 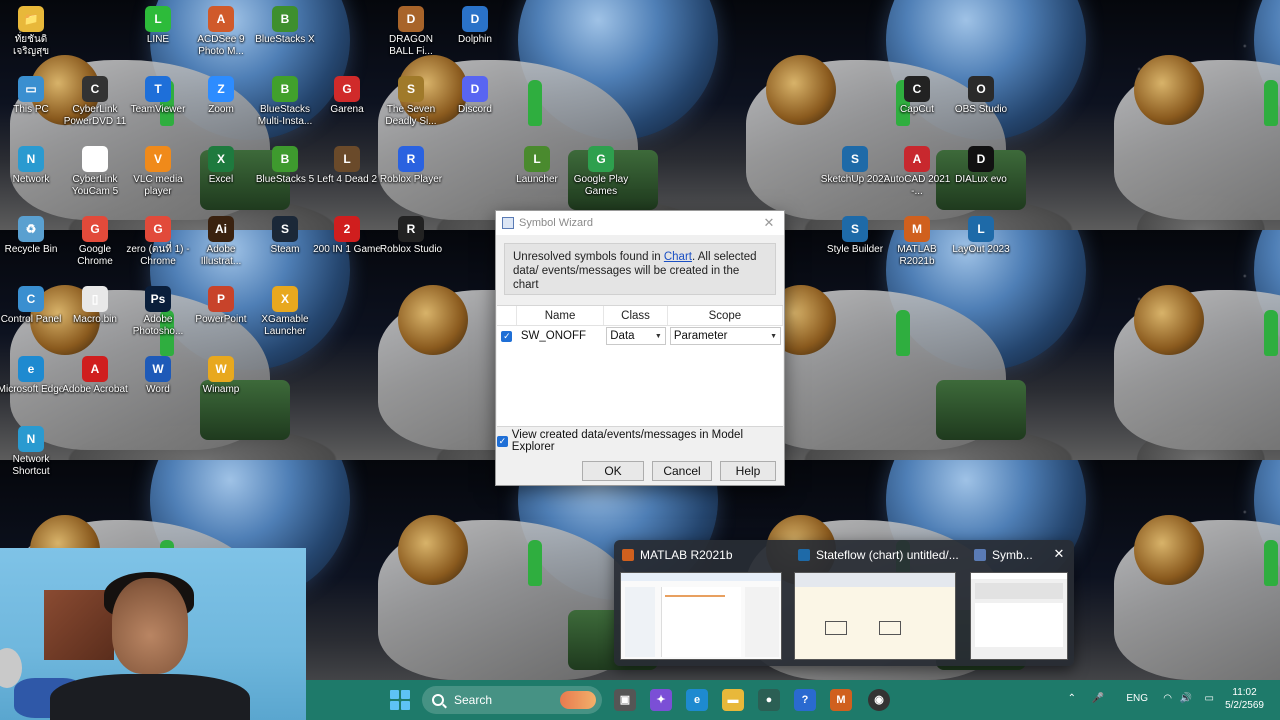 What do you see at coordinates (855, 166) in the screenshot?
I see `desktop-icon: S SketchUp 2023` at bounding box center [855, 166].